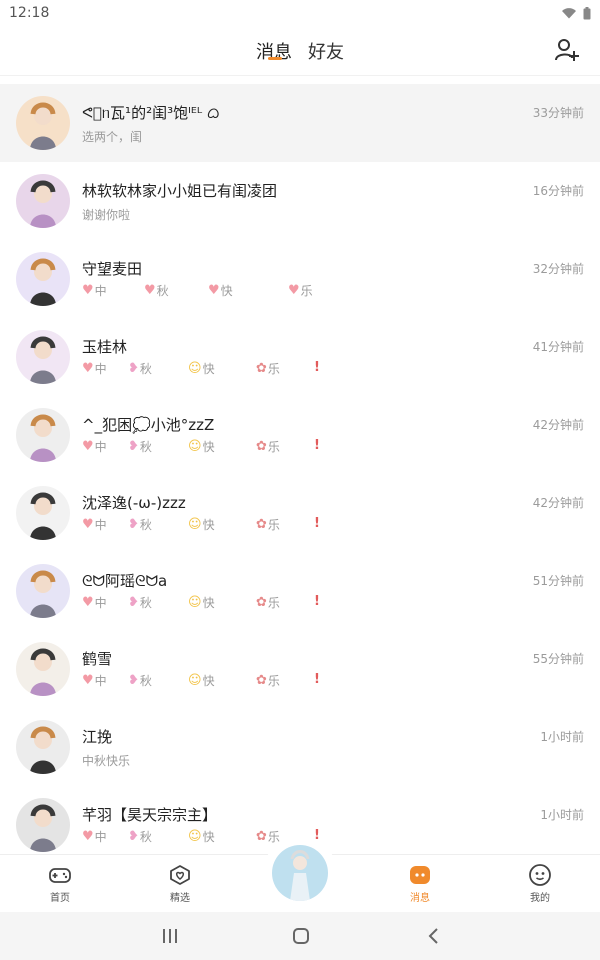 Image resolution: width=600 pixels, height=960 pixels. I want to click on nav-profile: 我的, so click(540, 883).